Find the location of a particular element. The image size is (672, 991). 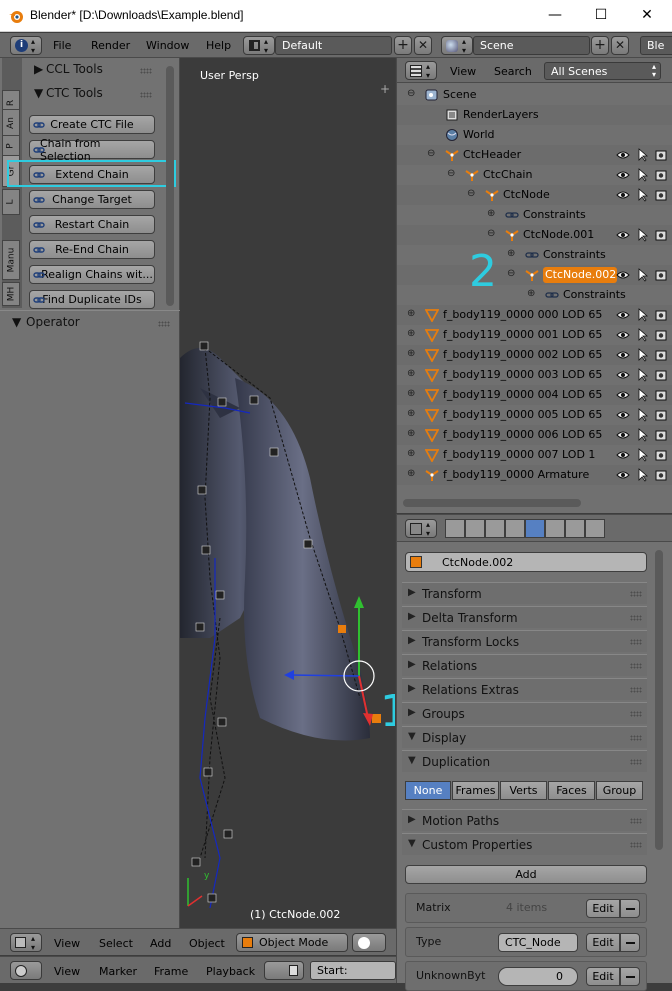

tab-animation: An is located at coordinates (11, 123).